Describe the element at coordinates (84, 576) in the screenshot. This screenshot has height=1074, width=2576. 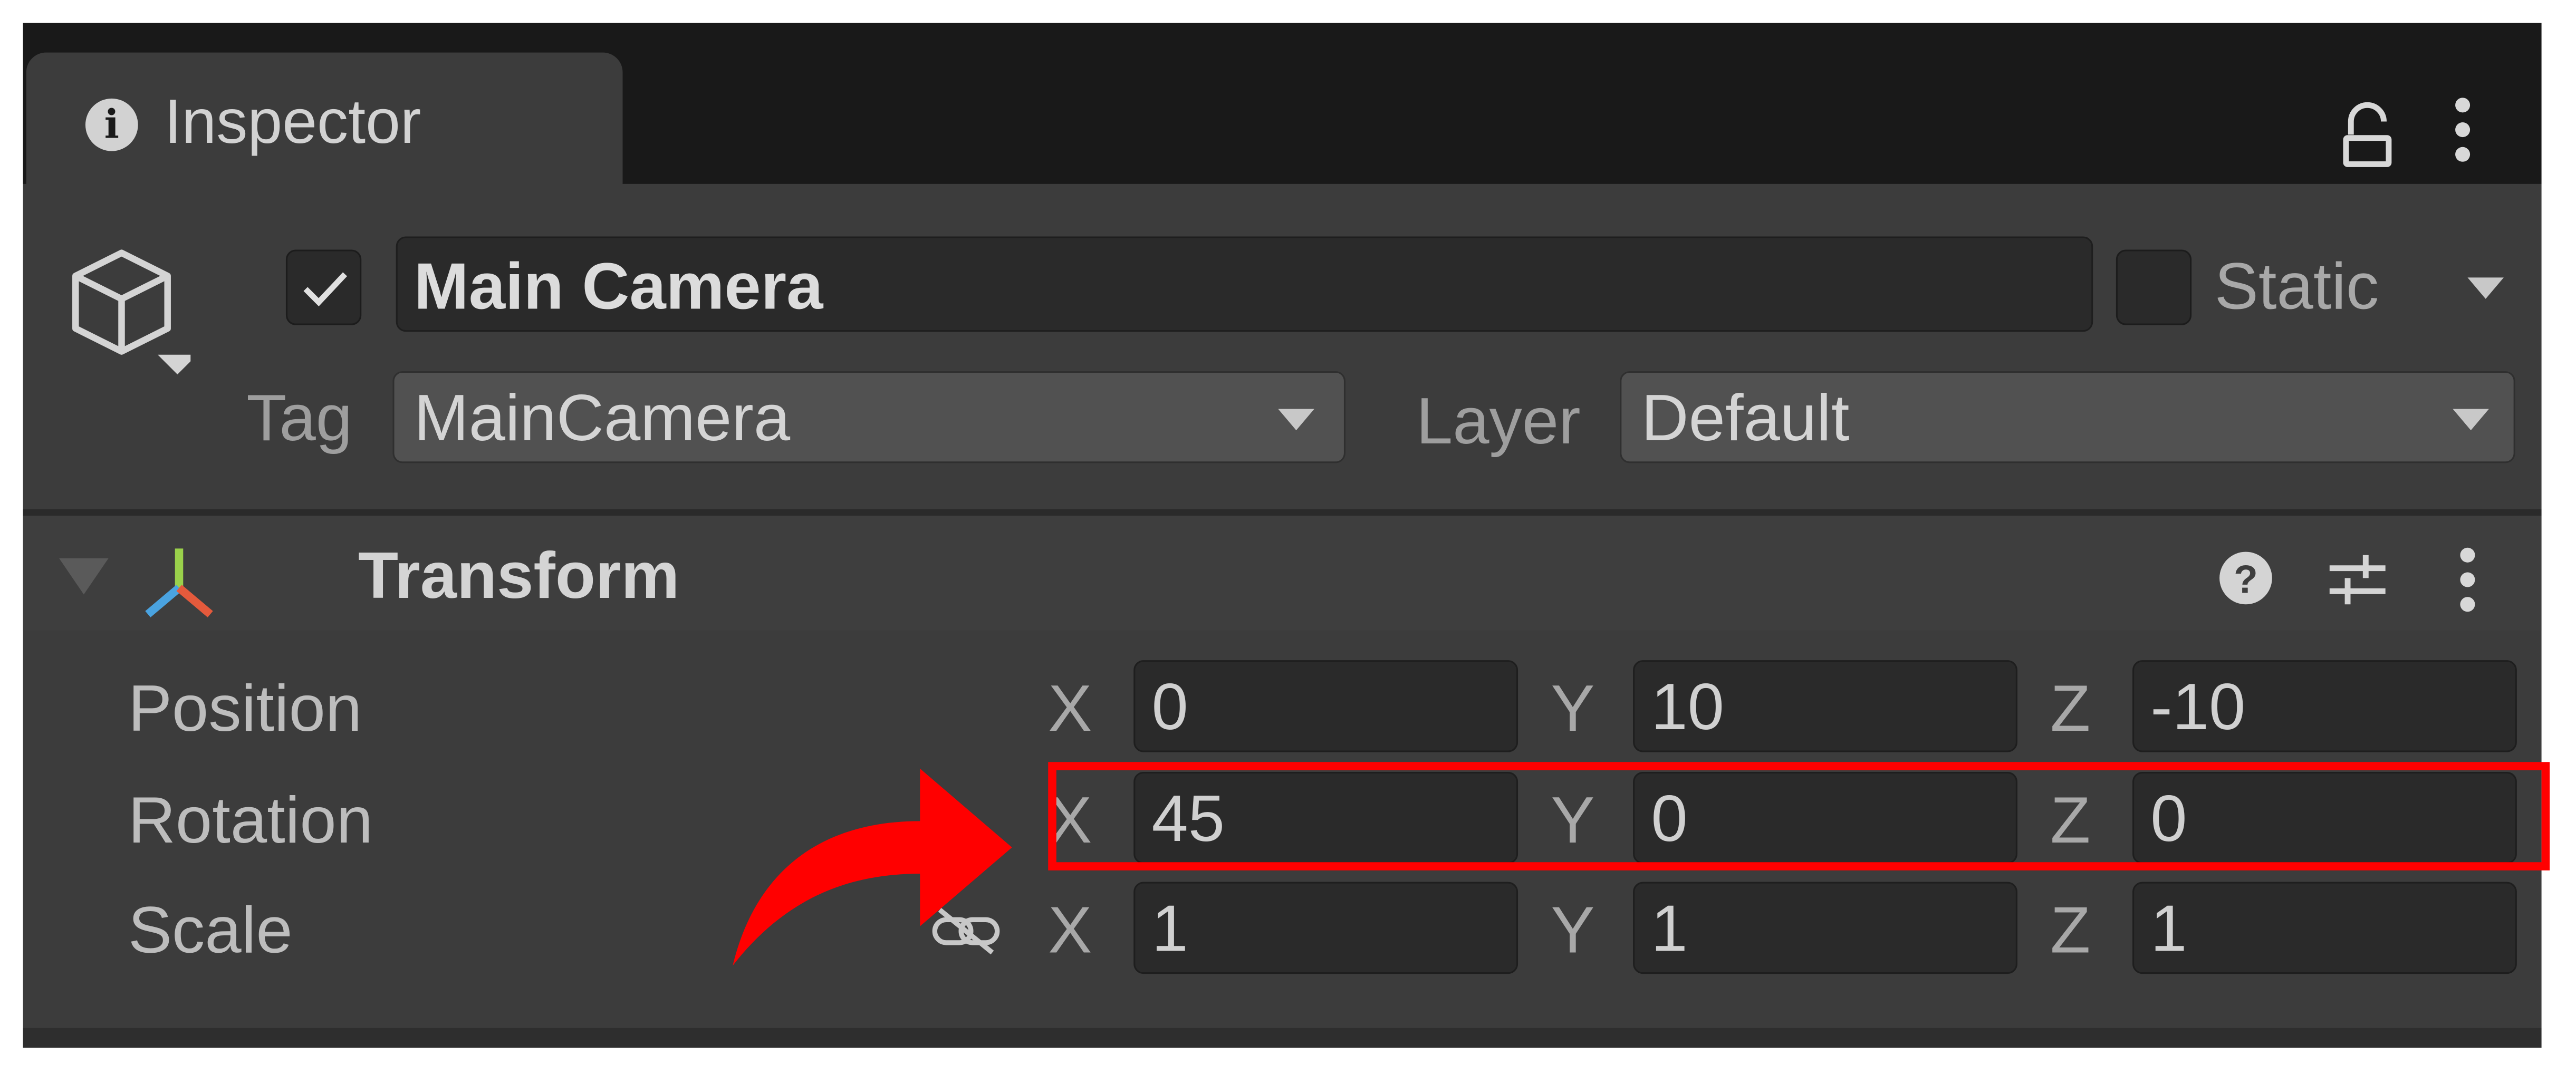
I see `collapse-triangle-icon` at that location.